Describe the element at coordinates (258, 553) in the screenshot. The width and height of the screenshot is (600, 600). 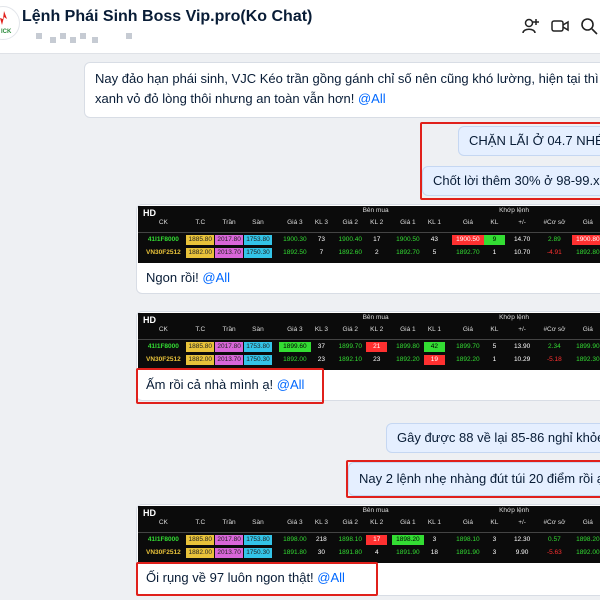
I see `board-cell-san: 1750.30` at that location.